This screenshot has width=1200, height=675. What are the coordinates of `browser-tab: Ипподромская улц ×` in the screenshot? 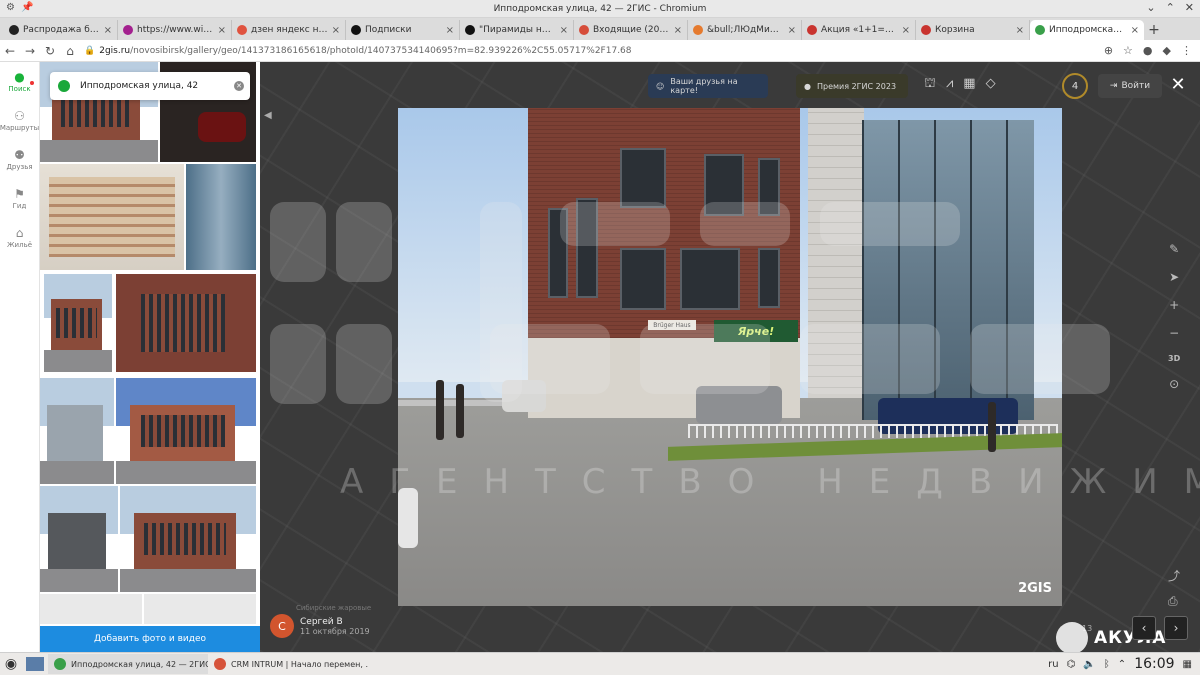 It's located at (1087, 30).